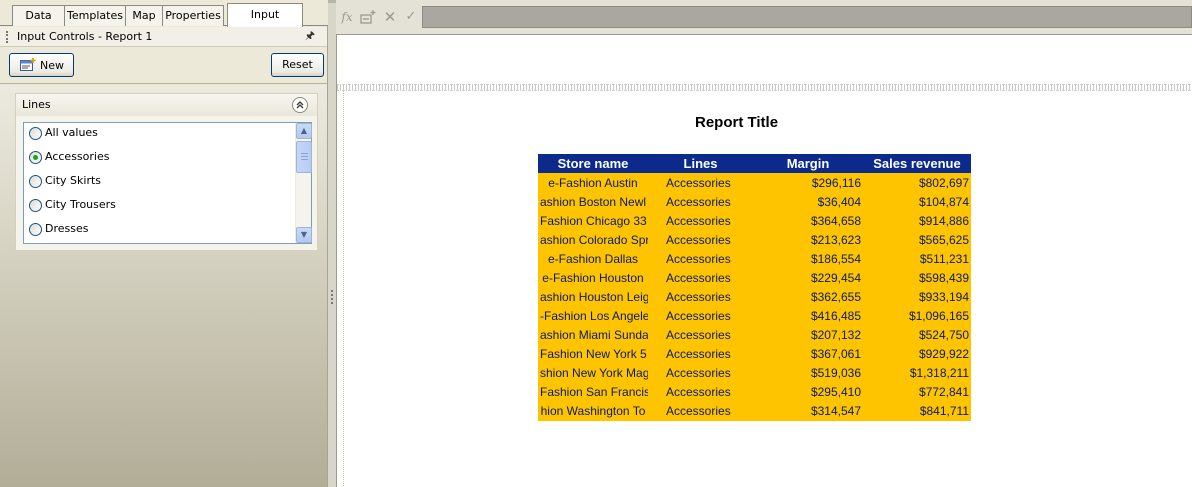 The width and height of the screenshot is (1192, 487). Describe the element at coordinates (411, 17) in the screenshot. I see `validate-icon: ✓` at that location.